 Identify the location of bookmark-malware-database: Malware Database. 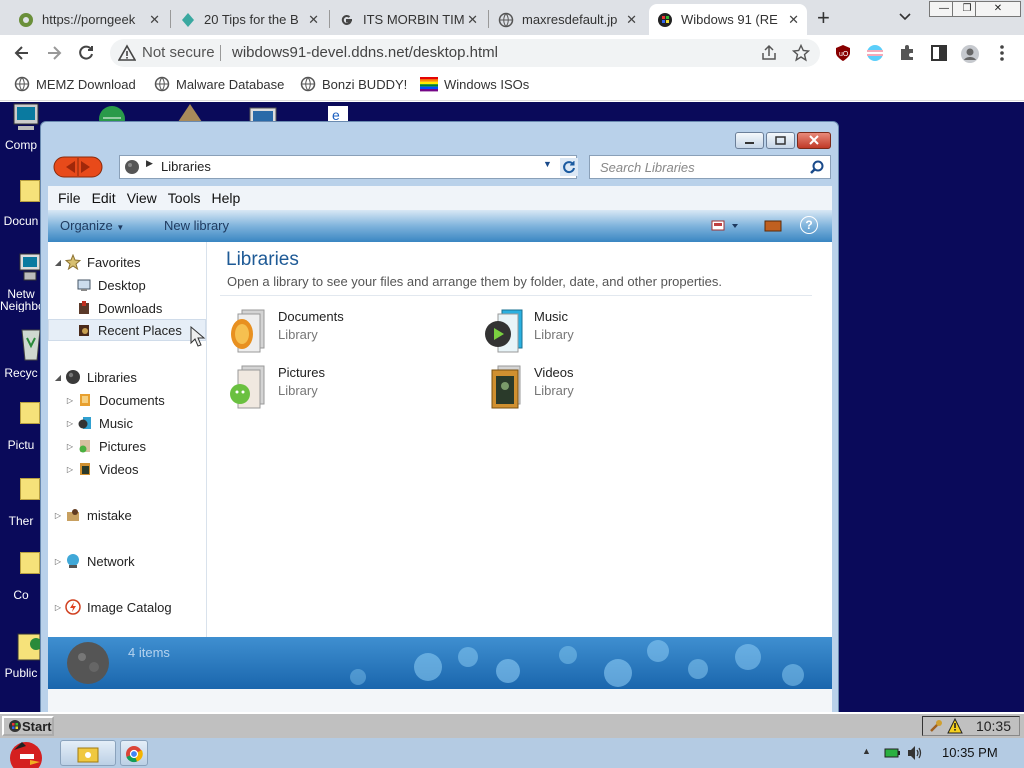
(219, 84).